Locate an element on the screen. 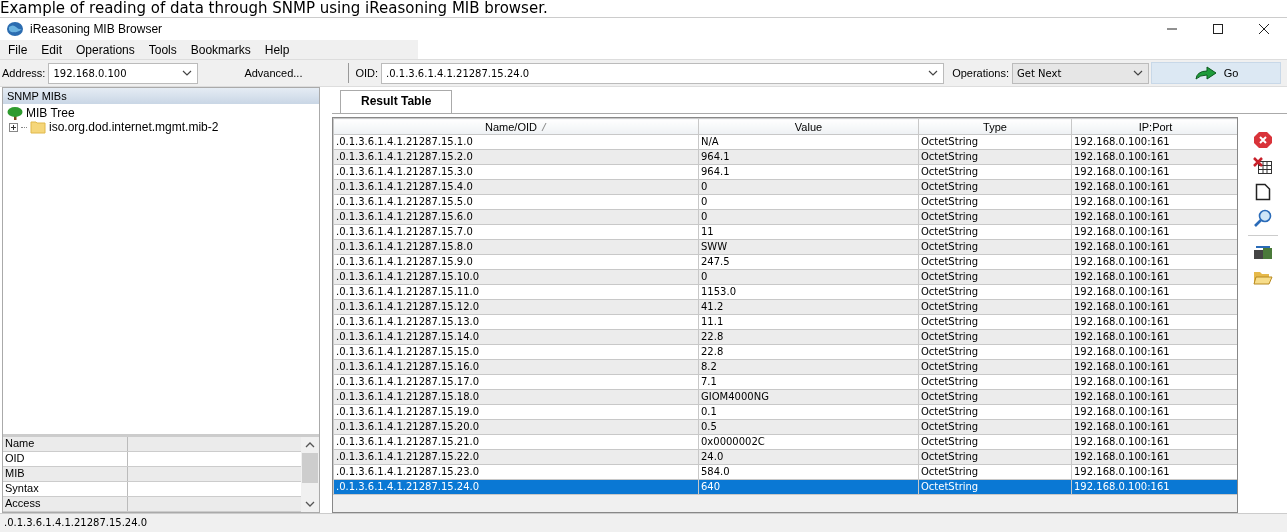 The width and height of the screenshot is (1287, 532). scroll-down-icon is located at coordinates (310, 504).